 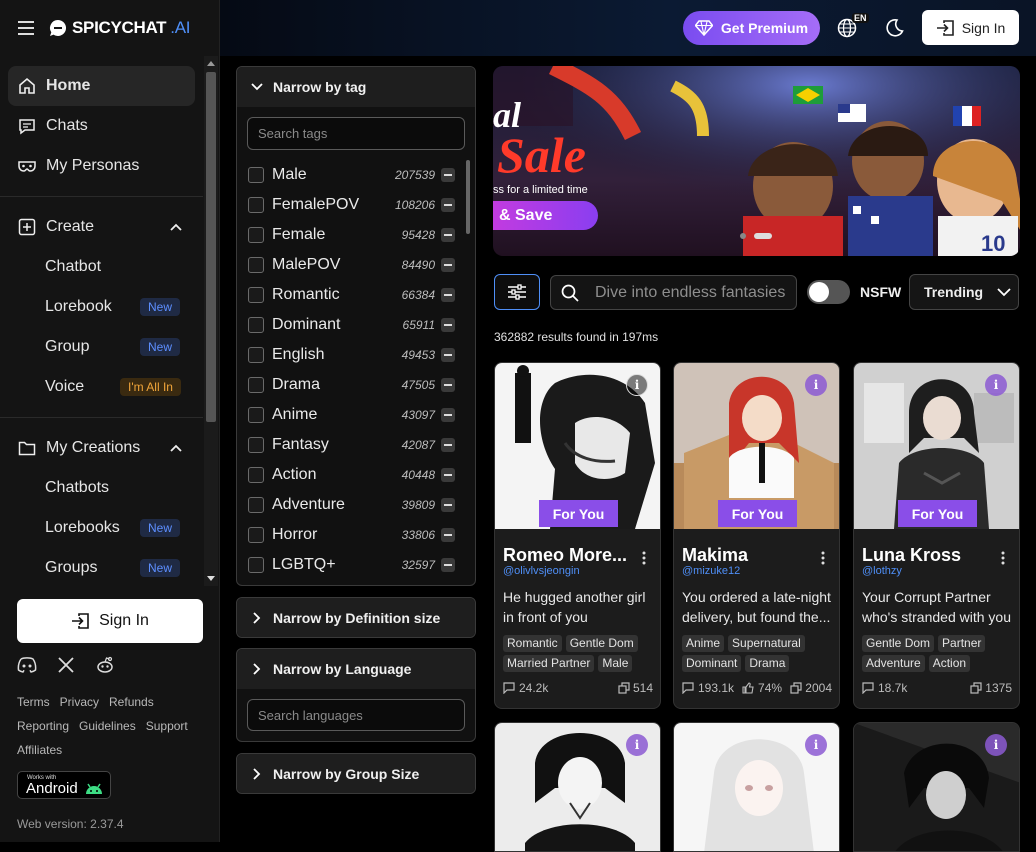 I want to click on tag-row: English 49453, so click(x=356, y=355).